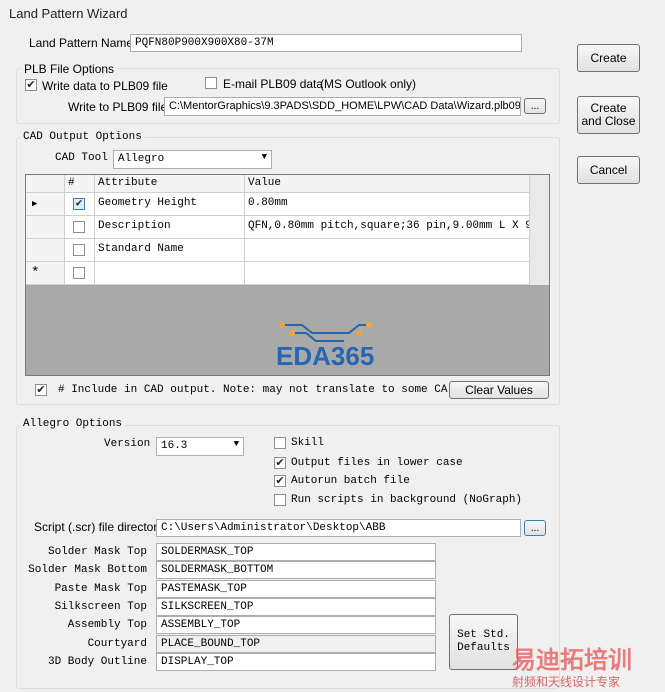  I want to click on plb-group-title: PLB File Options, so click(69, 69).